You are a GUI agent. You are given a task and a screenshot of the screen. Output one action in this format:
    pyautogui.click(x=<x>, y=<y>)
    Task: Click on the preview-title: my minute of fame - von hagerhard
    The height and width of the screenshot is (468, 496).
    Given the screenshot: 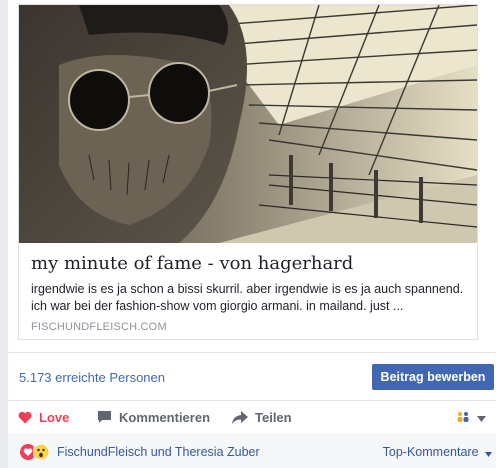 What is the action you would take?
    pyautogui.click(x=249, y=263)
    